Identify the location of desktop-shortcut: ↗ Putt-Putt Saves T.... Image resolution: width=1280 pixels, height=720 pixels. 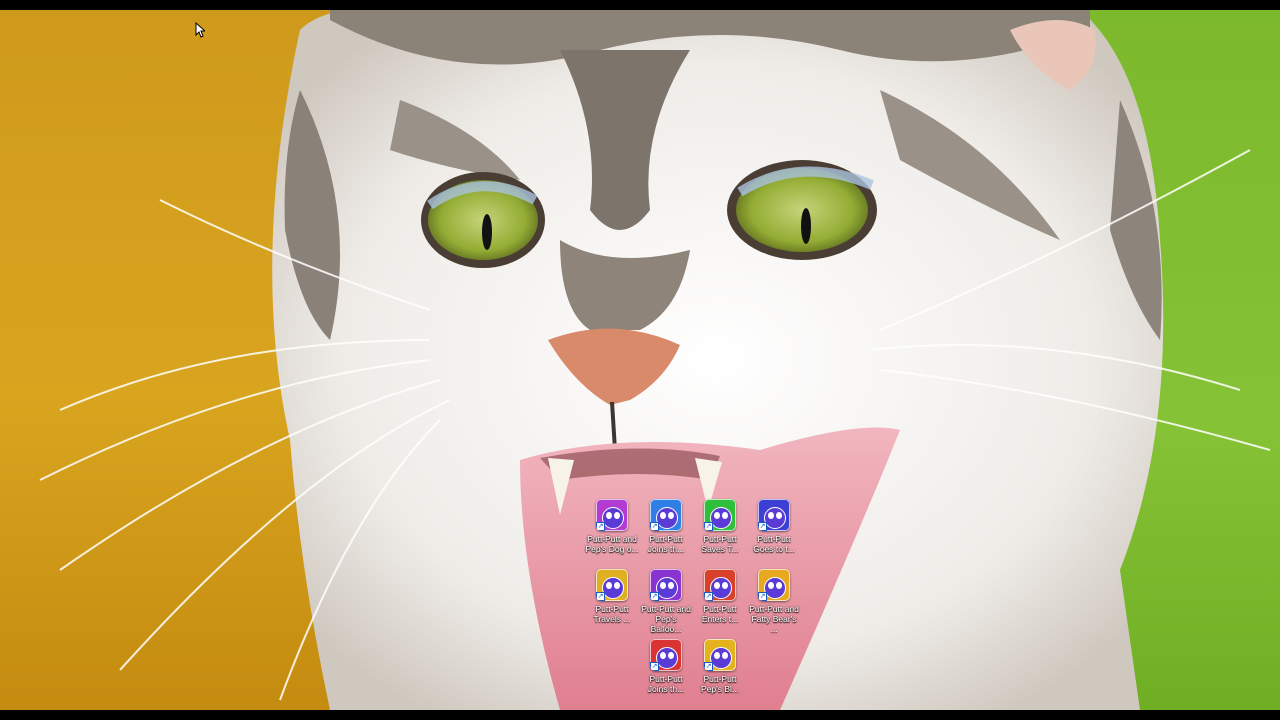
(720, 533).